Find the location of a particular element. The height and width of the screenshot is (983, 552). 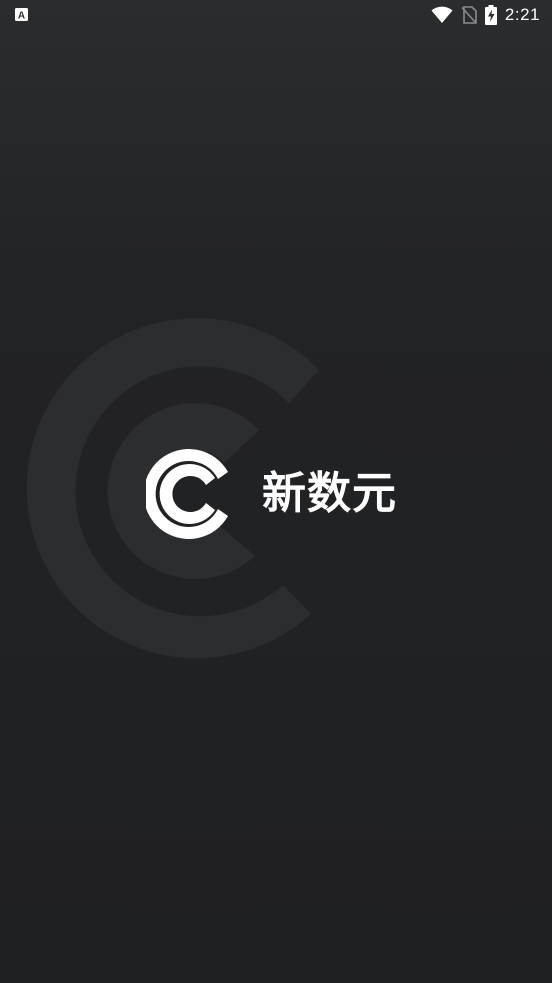

brand-c-logo-icon is located at coordinates (187, 494).